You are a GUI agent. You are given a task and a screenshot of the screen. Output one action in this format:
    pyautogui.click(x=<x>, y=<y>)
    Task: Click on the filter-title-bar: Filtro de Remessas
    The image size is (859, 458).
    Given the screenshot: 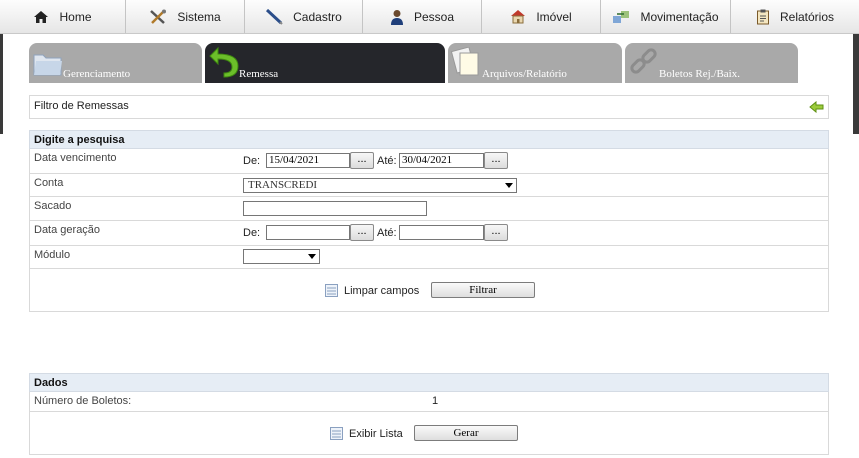 What is the action you would take?
    pyautogui.click(x=429, y=107)
    